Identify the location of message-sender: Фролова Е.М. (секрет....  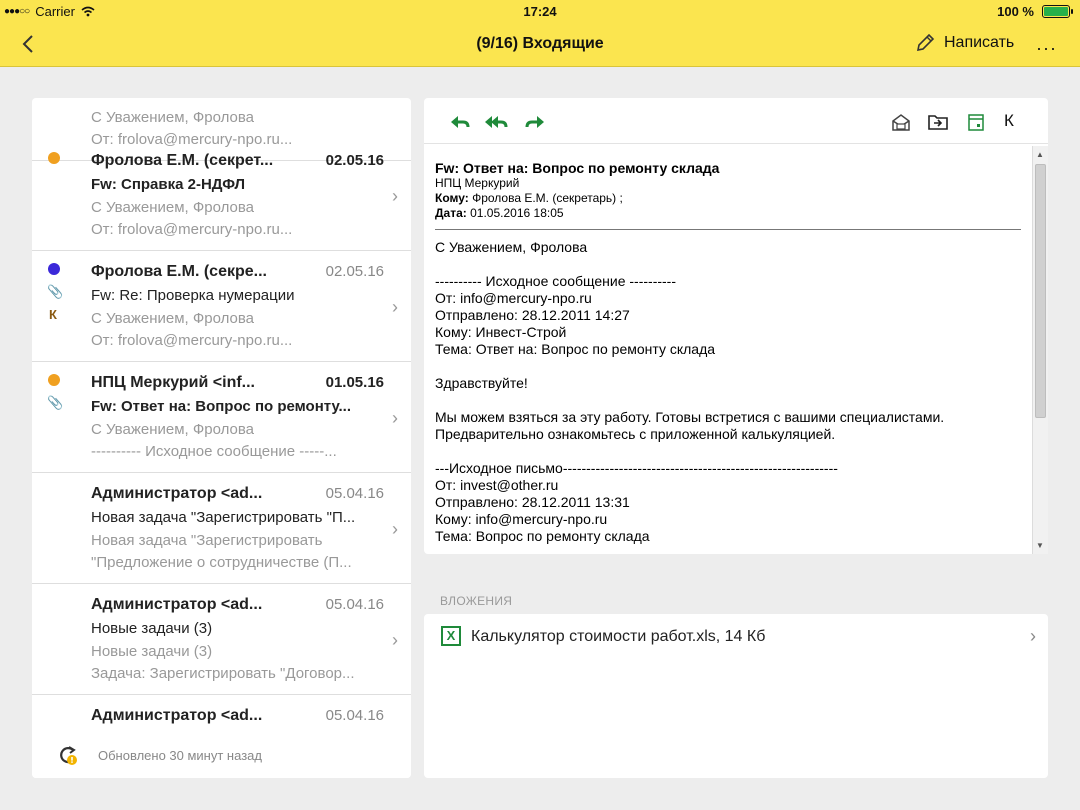
(182, 160).